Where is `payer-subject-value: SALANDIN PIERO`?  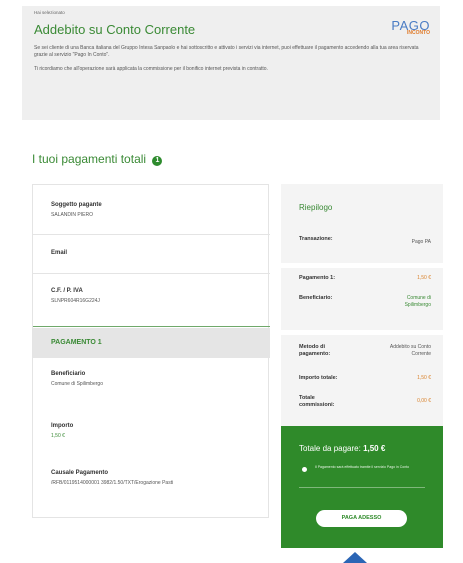
payer-subject-value: SALANDIN PIERO is located at coordinates (72, 215).